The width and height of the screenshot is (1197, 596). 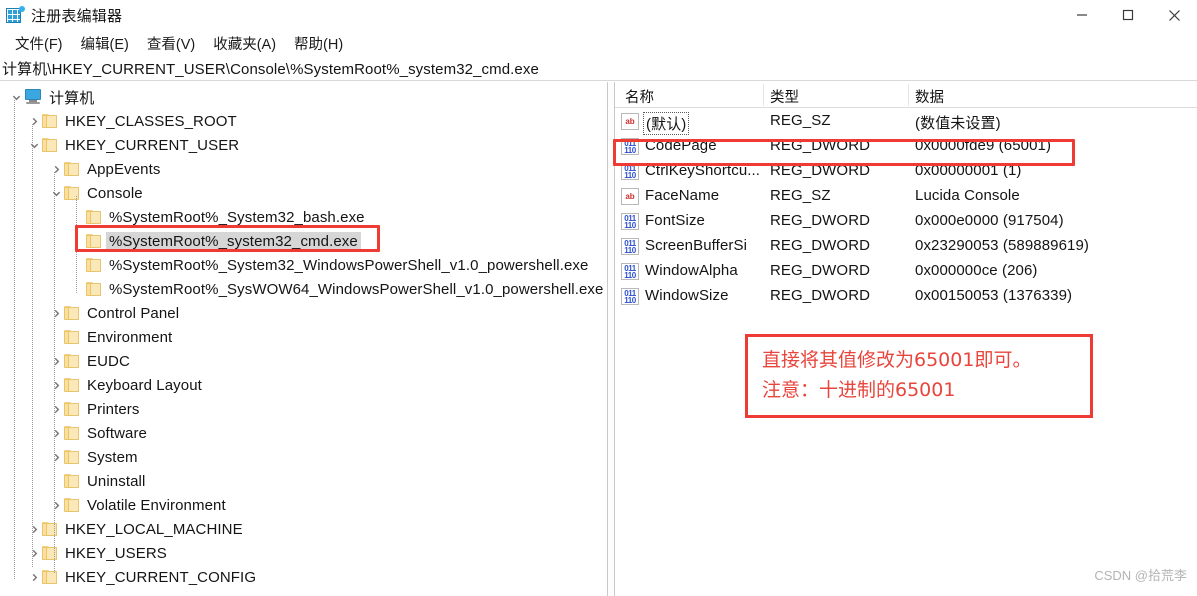 I want to click on tree-item-label: Control Panel, so click(x=133, y=313).